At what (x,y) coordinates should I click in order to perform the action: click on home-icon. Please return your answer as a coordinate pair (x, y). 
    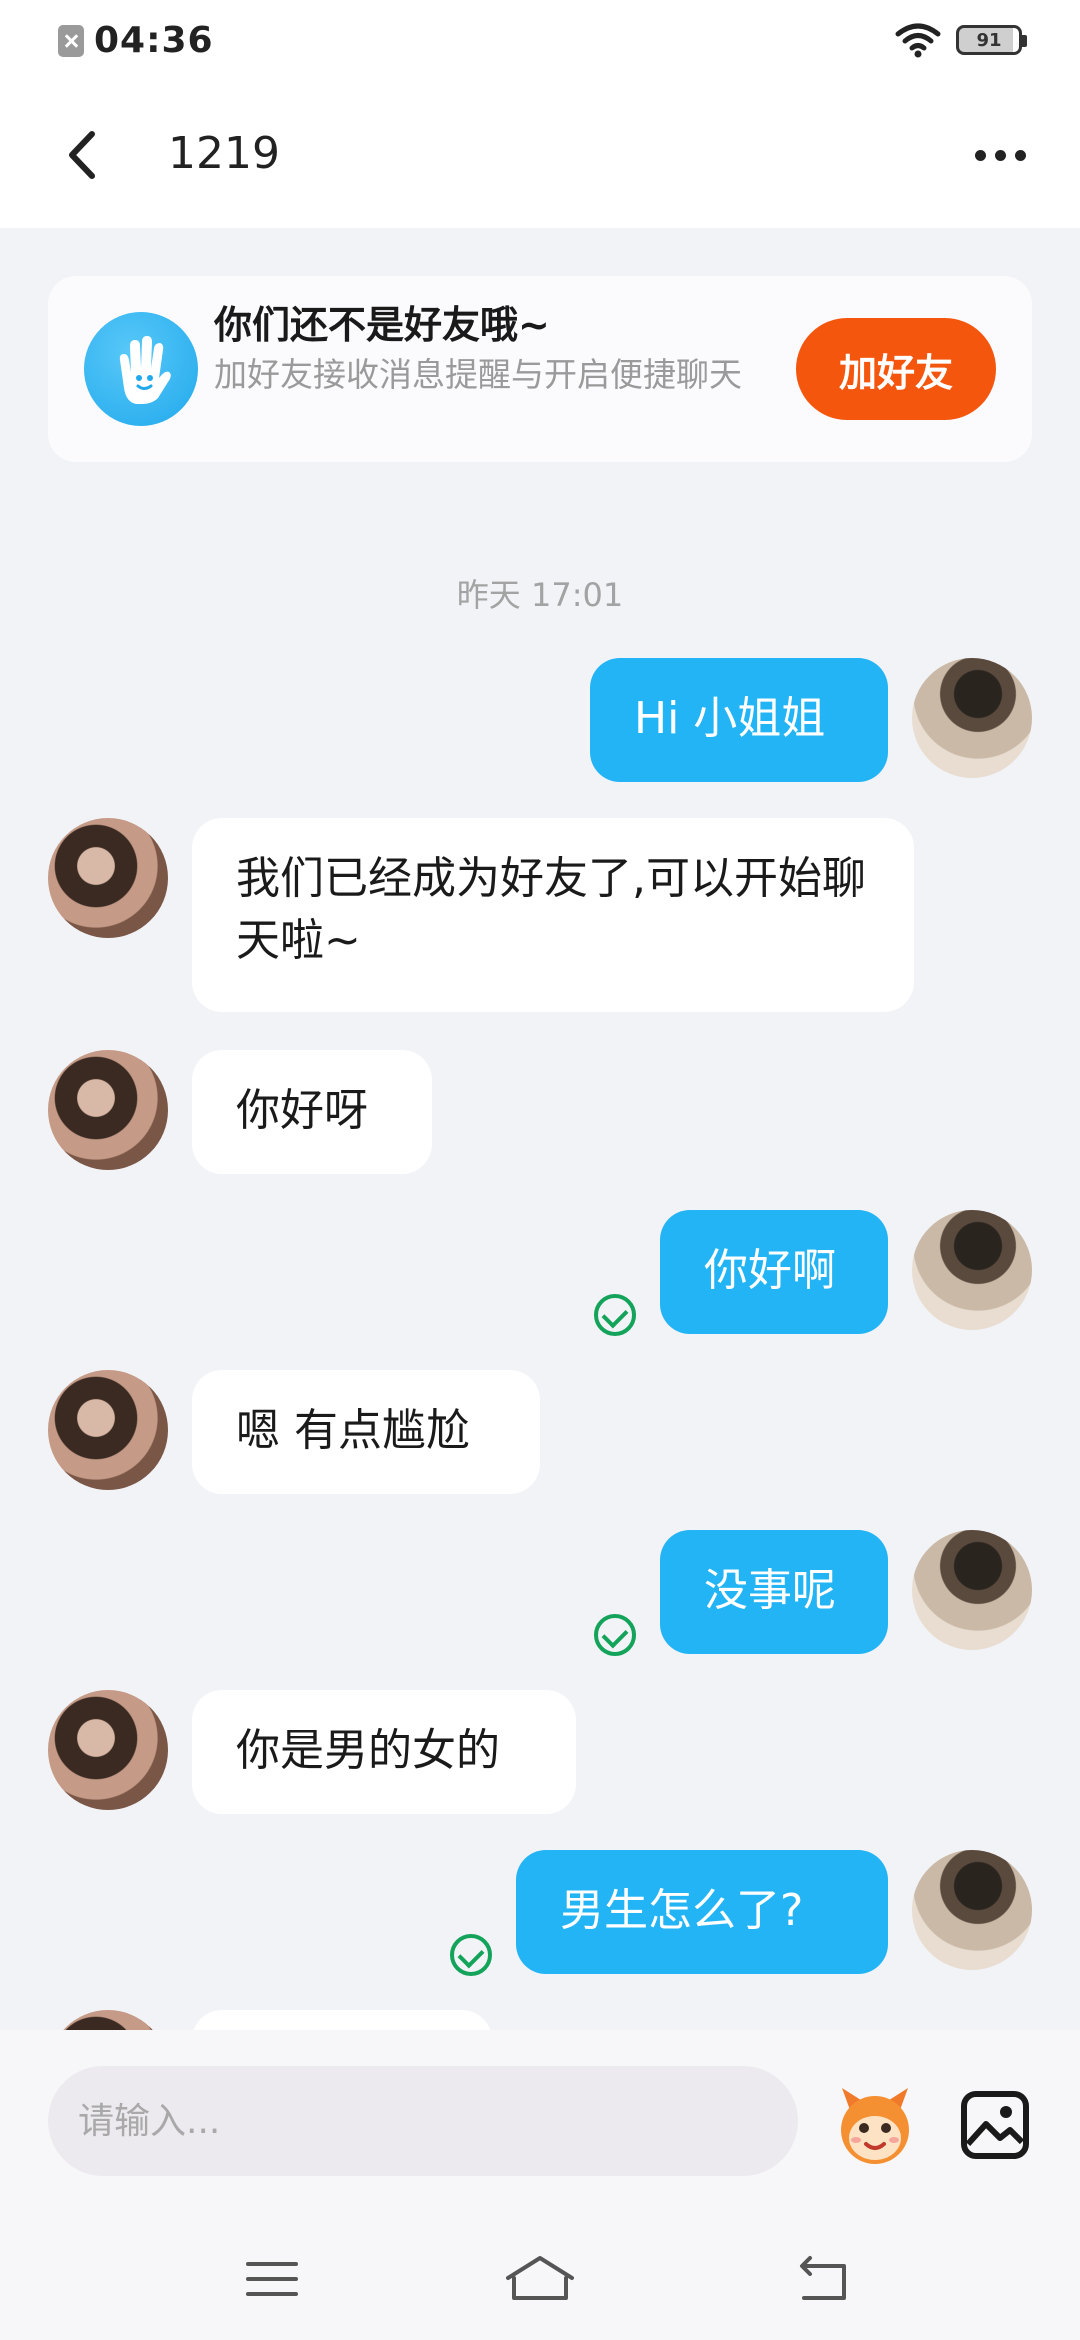
    Looking at the image, I should click on (540, 2278).